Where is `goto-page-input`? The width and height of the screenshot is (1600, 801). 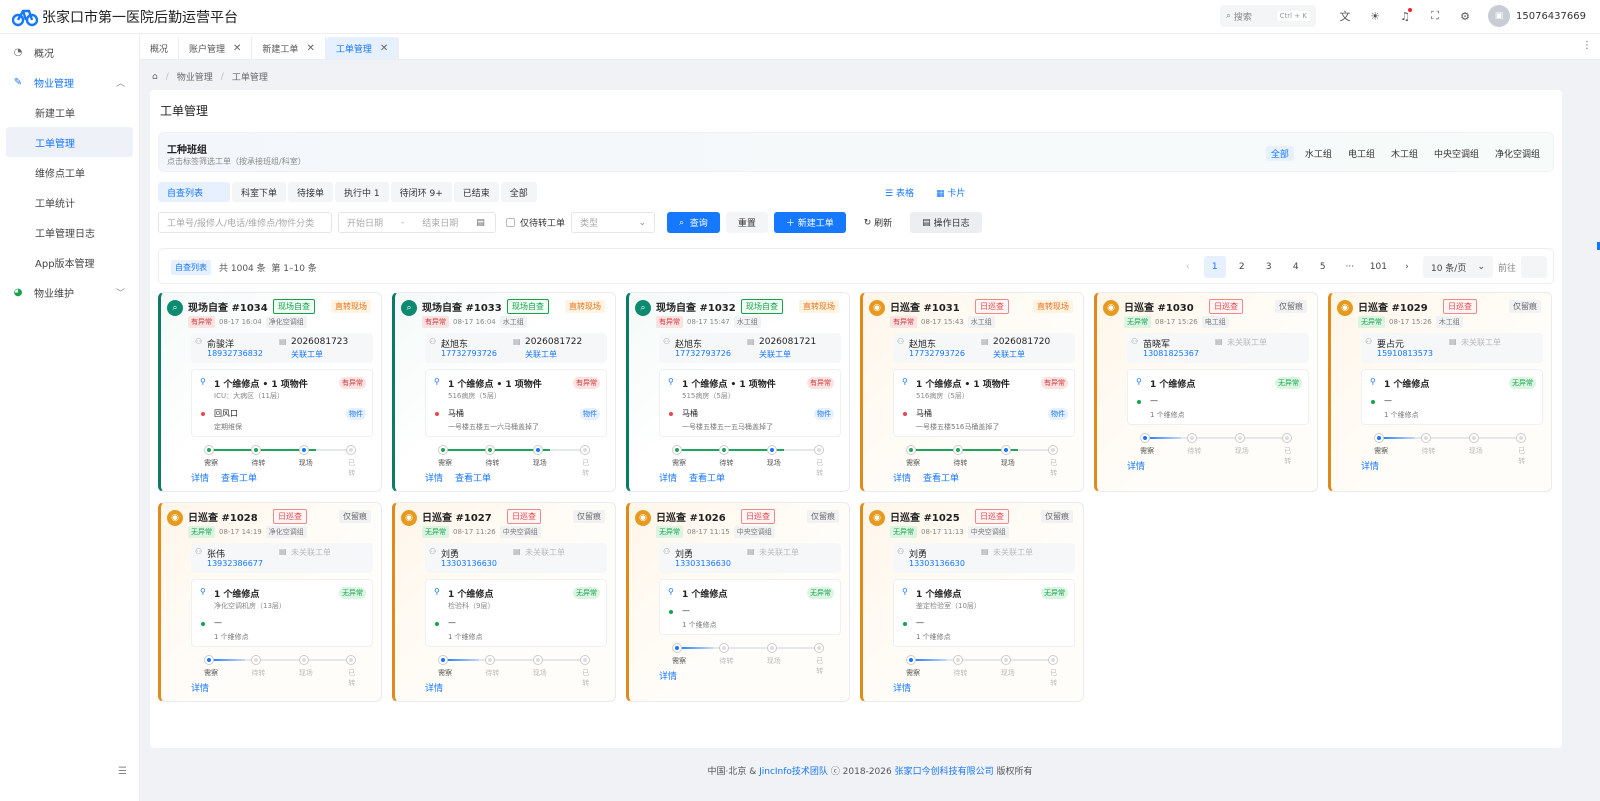
goto-page-input is located at coordinates (1534, 267).